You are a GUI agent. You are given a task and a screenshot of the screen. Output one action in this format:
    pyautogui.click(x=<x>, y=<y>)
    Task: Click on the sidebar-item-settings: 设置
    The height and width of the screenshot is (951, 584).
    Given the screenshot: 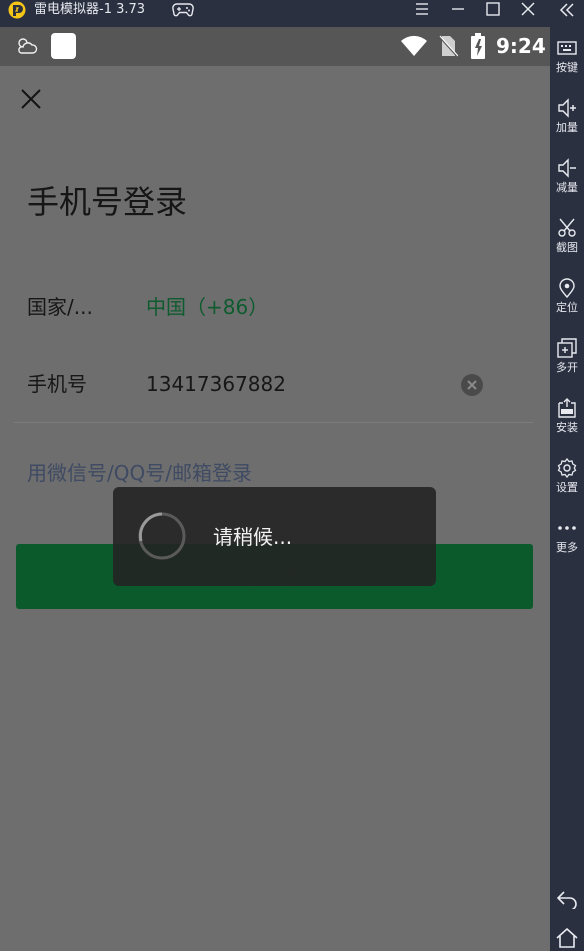 What is the action you would take?
    pyautogui.click(x=567, y=487)
    